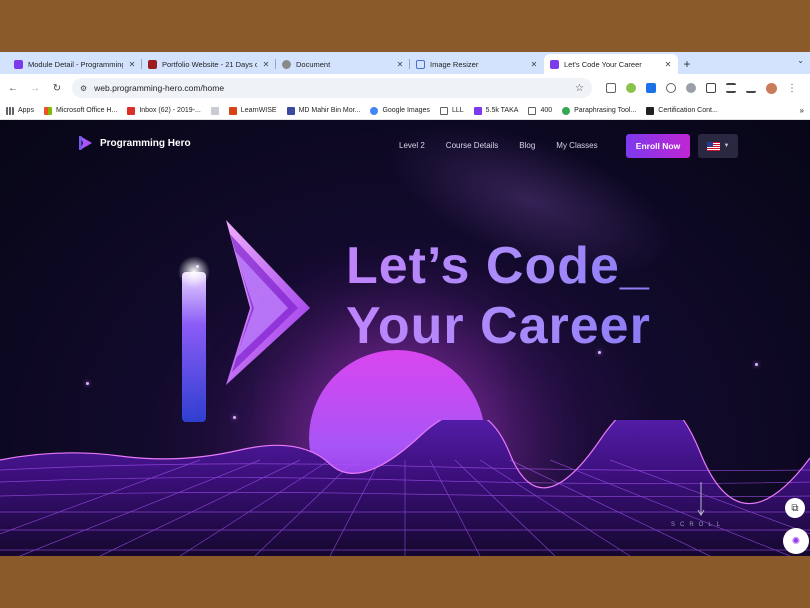 The width and height of the screenshot is (810, 608). Describe the element at coordinates (658, 146) in the screenshot. I see `enroll-now-button: Enroll Now` at that location.